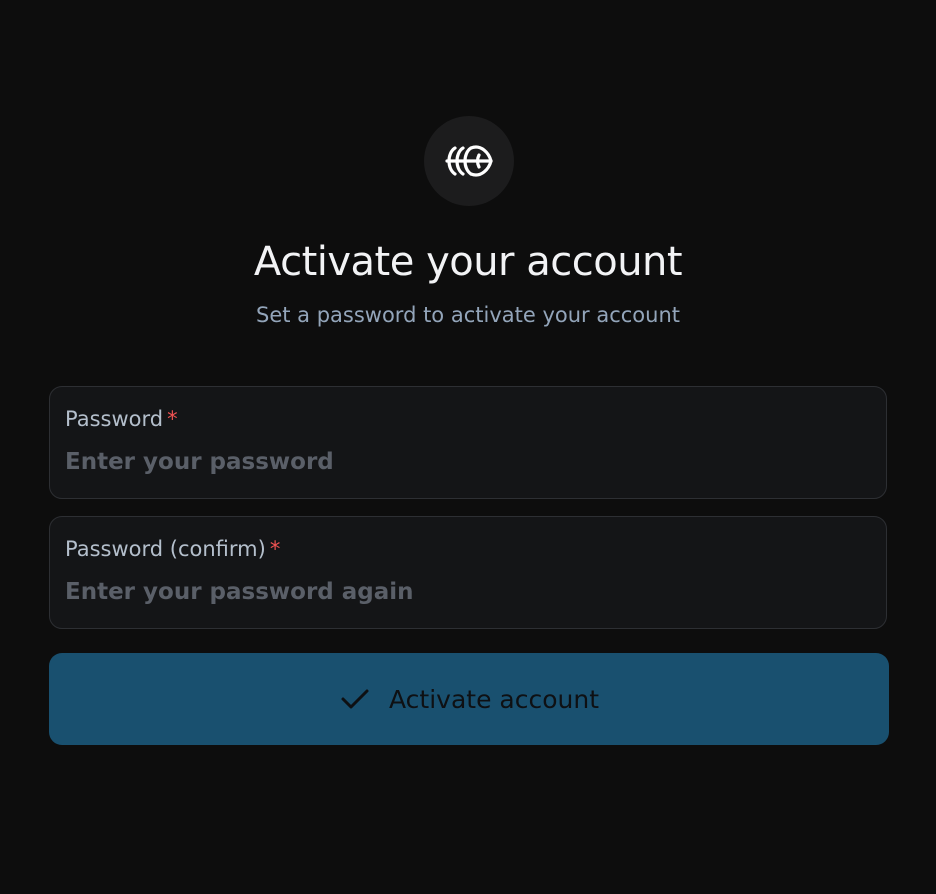  Describe the element at coordinates (468, 572) in the screenshot. I see `password-confirm-field: Password (confirm) *` at that location.